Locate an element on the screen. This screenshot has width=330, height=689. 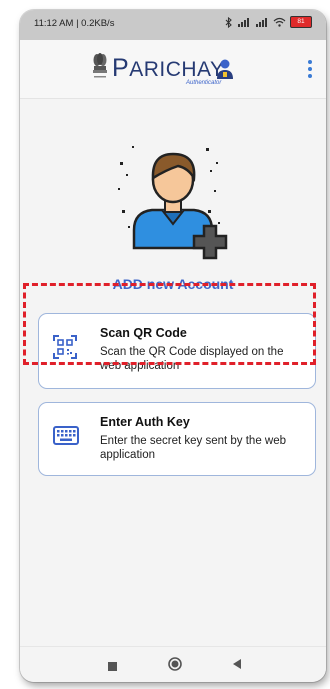
more-vertical-icon is located at coordinates (310, 70).